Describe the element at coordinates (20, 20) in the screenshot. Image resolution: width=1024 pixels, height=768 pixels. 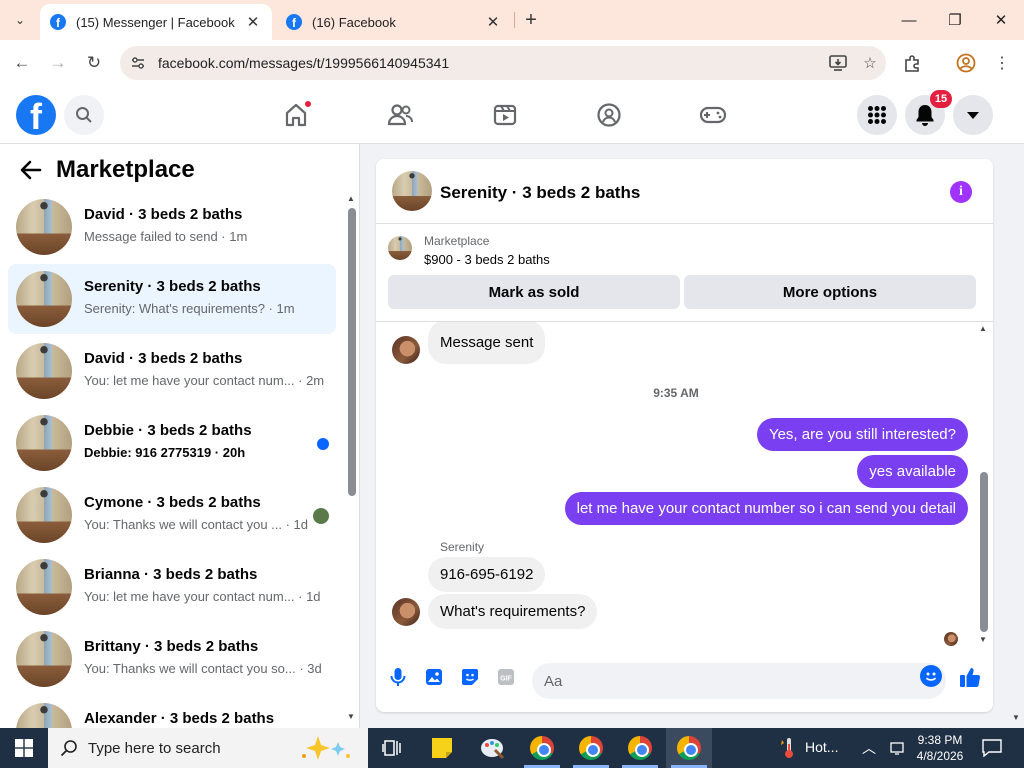
I see `tab-search-dropdown-icon: ⌄` at that location.